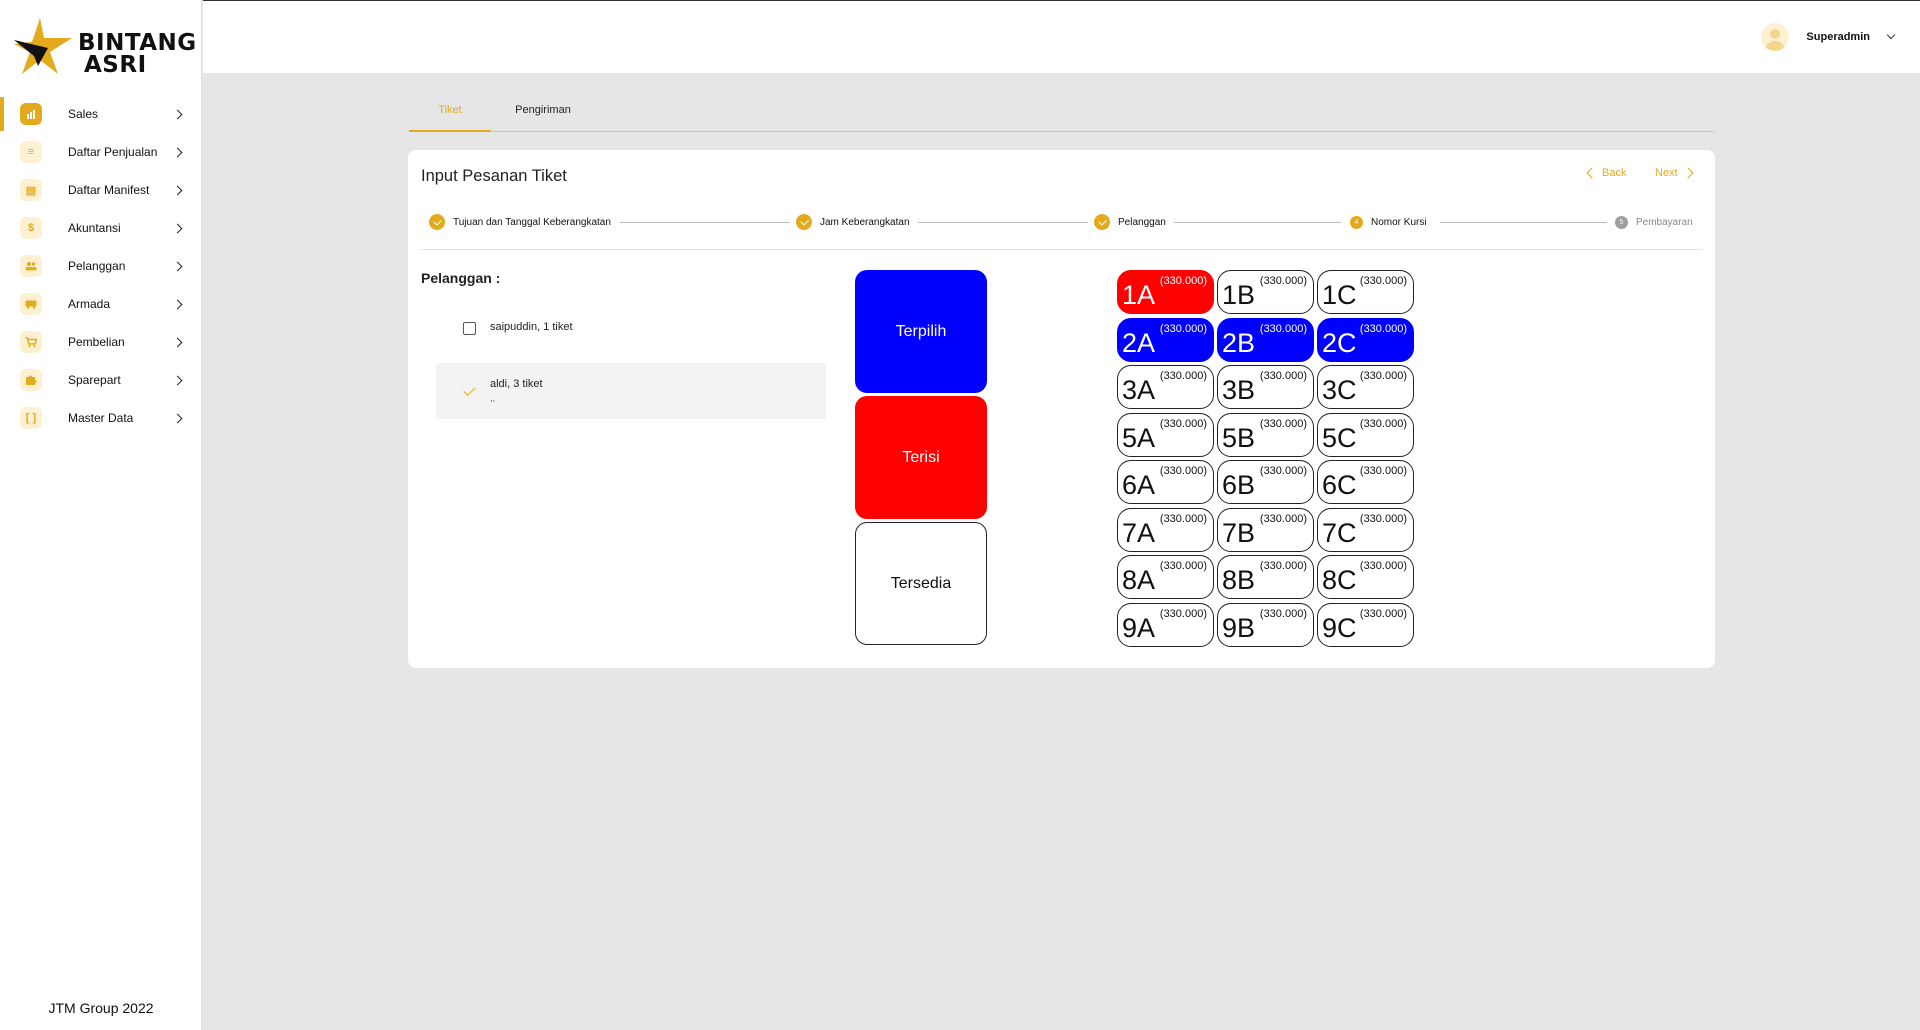 This screenshot has height=1030, width=1920. What do you see at coordinates (109, 190) in the screenshot?
I see `sidebar-item-label: Daftar Manifest` at bounding box center [109, 190].